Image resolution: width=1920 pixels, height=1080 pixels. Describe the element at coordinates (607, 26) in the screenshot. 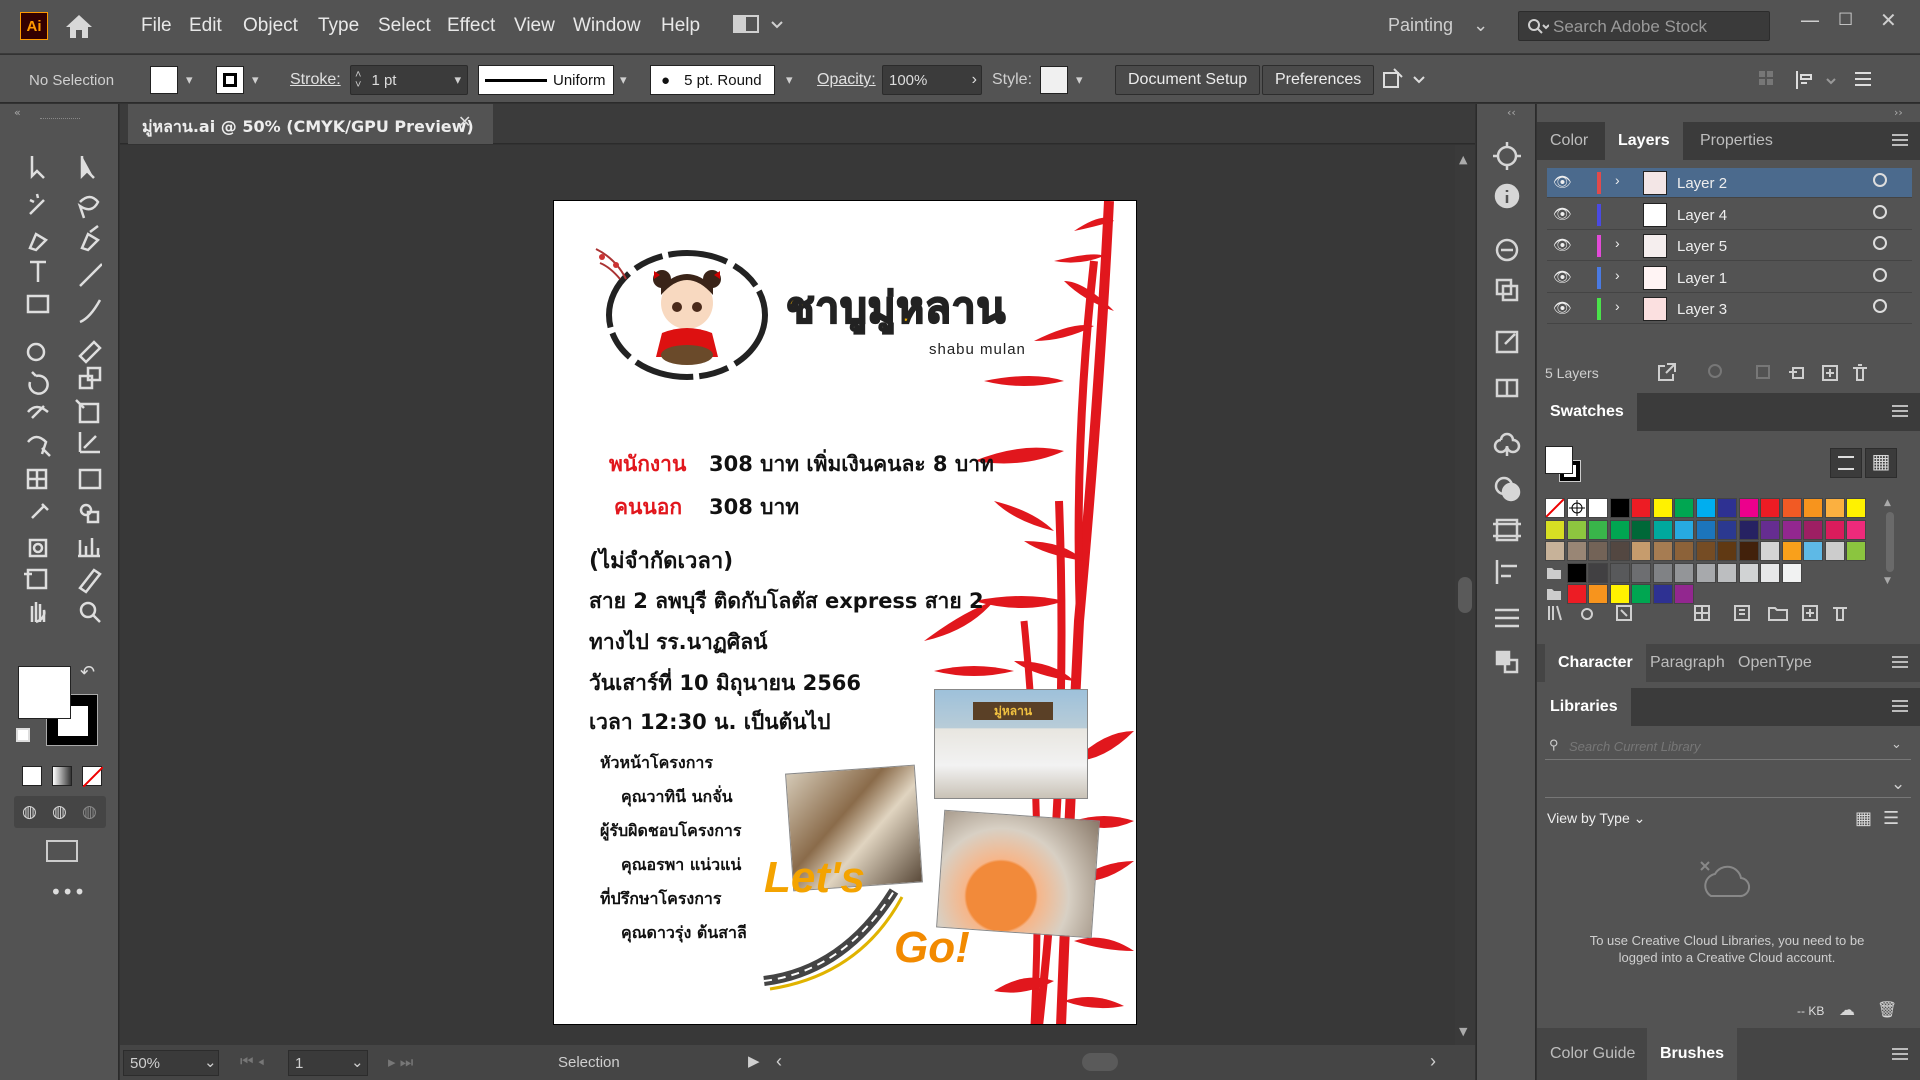

I see `menu-window: Window` at that location.